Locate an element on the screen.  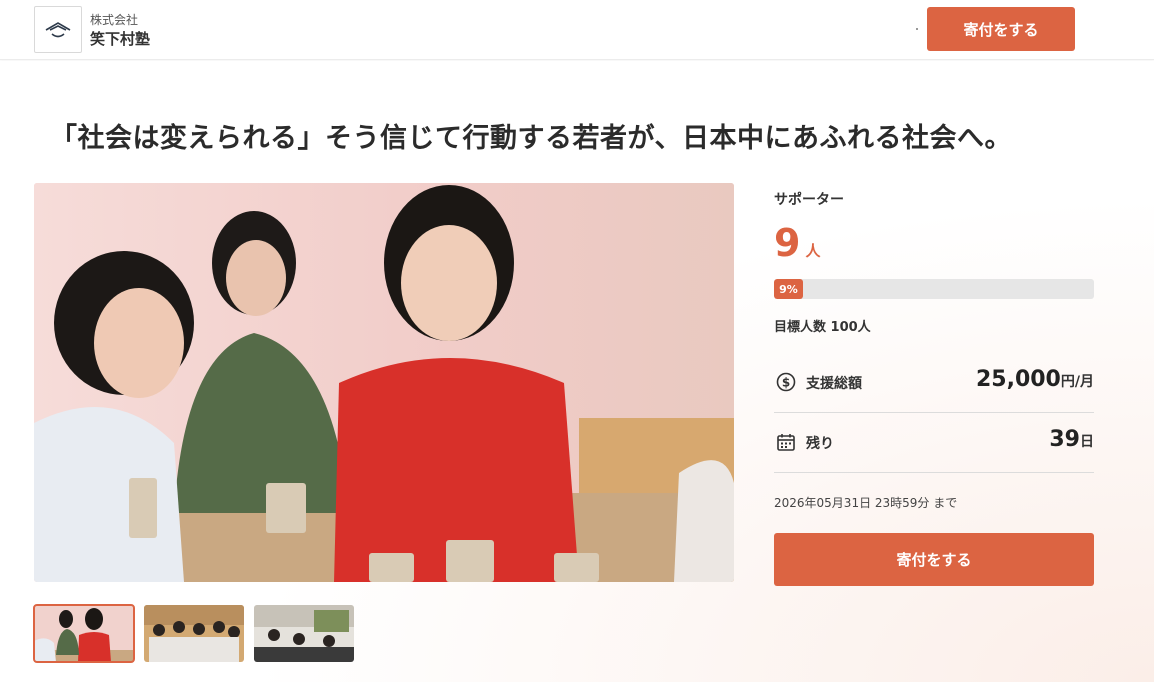
remaining-value-group: 39 日 is located at coordinates (1071, 439).